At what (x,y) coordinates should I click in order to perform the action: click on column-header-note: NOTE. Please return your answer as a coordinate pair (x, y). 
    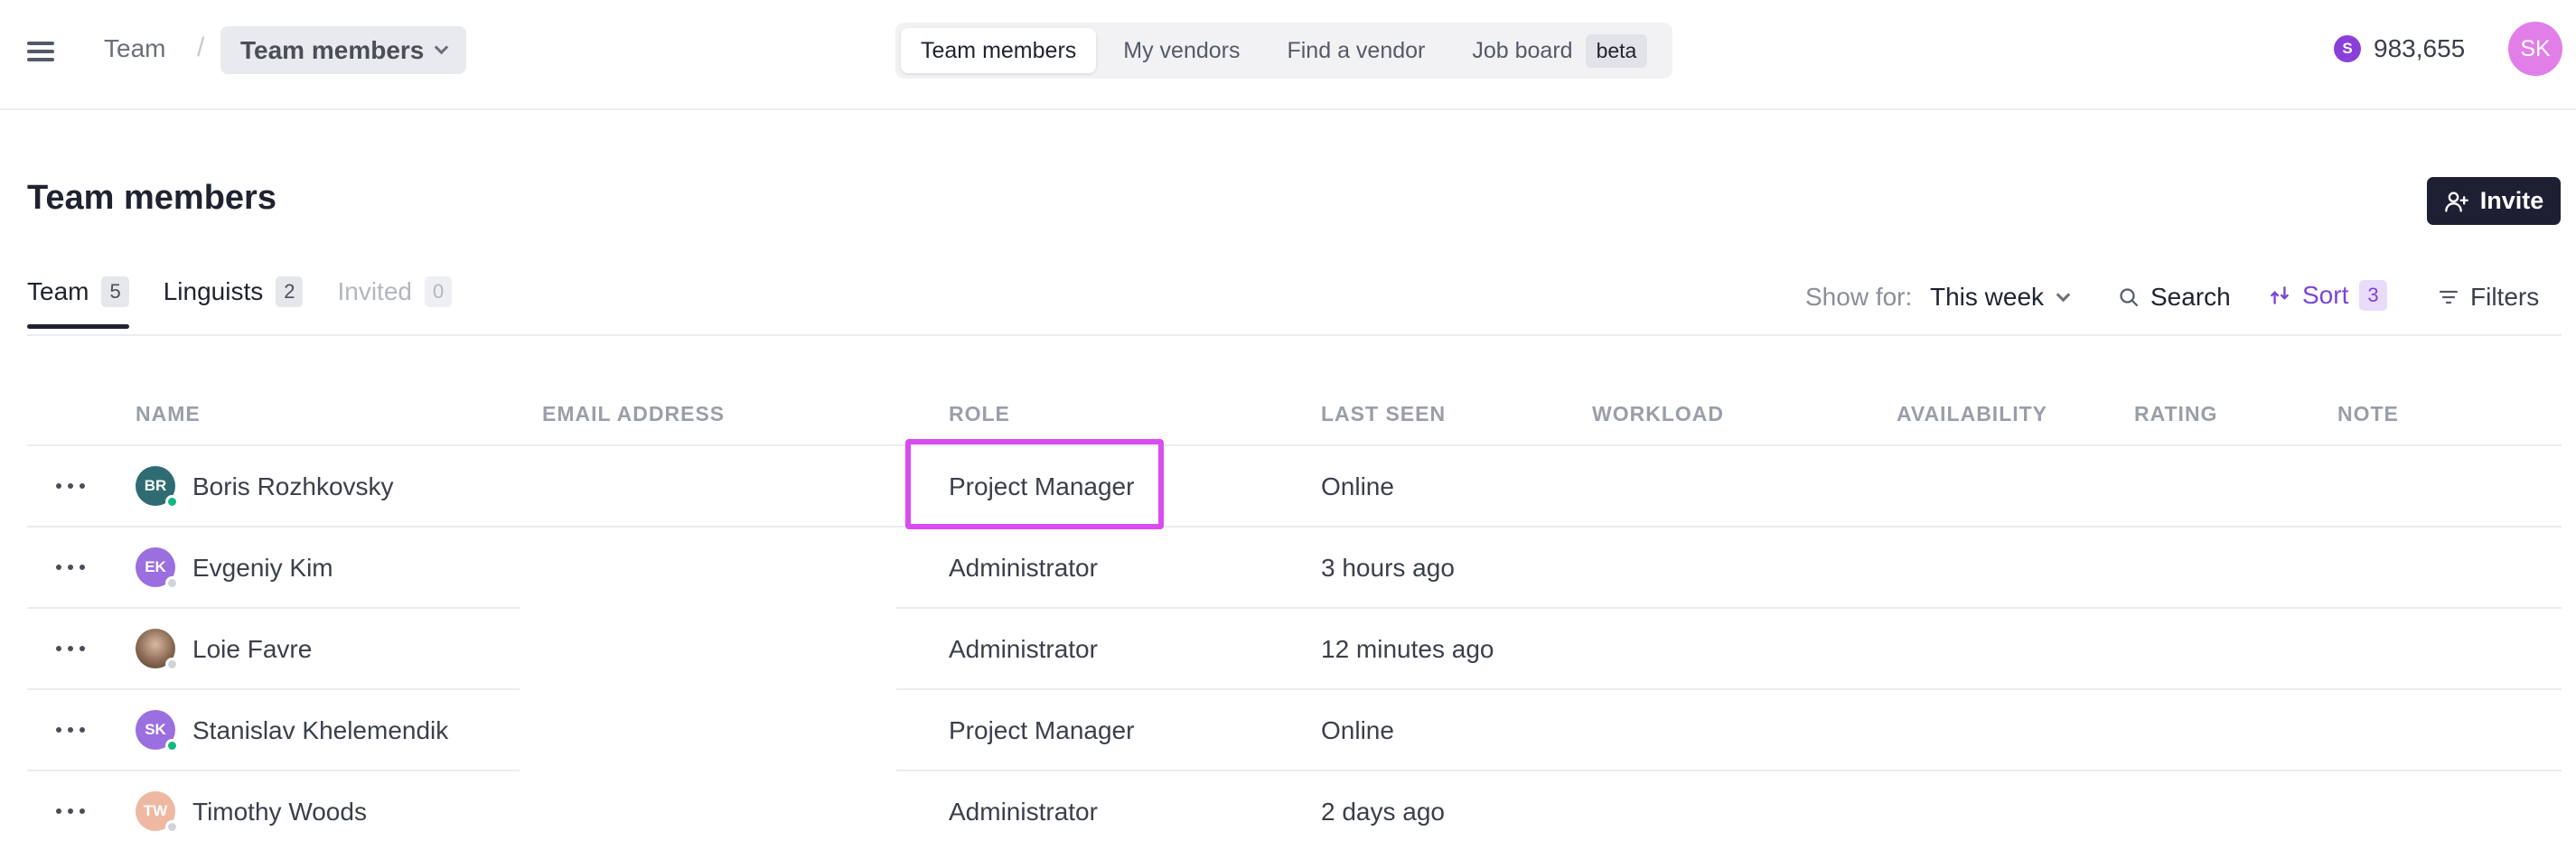
    Looking at the image, I should click on (2368, 414).